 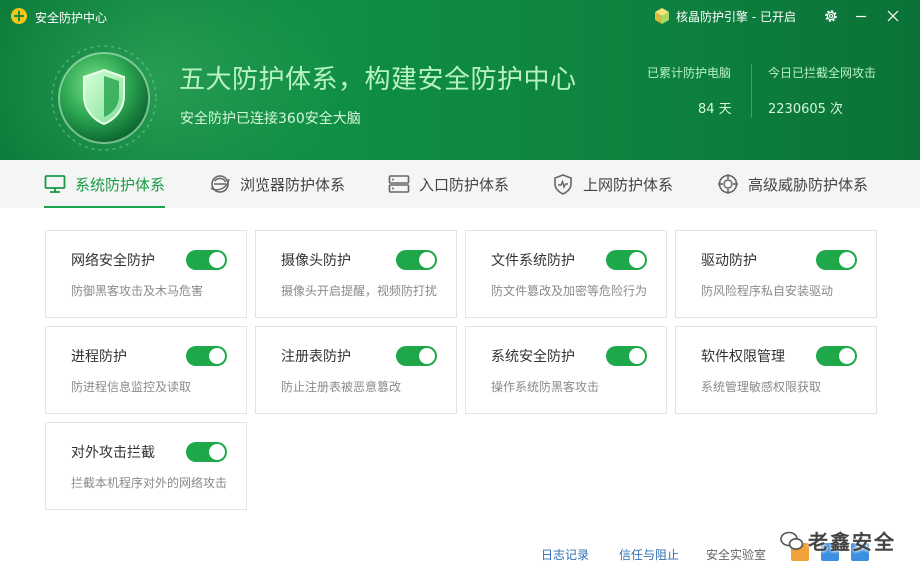 What do you see at coordinates (792, 540) in the screenshot?
I see `wechat-icon` at bounding box center [792, 540].